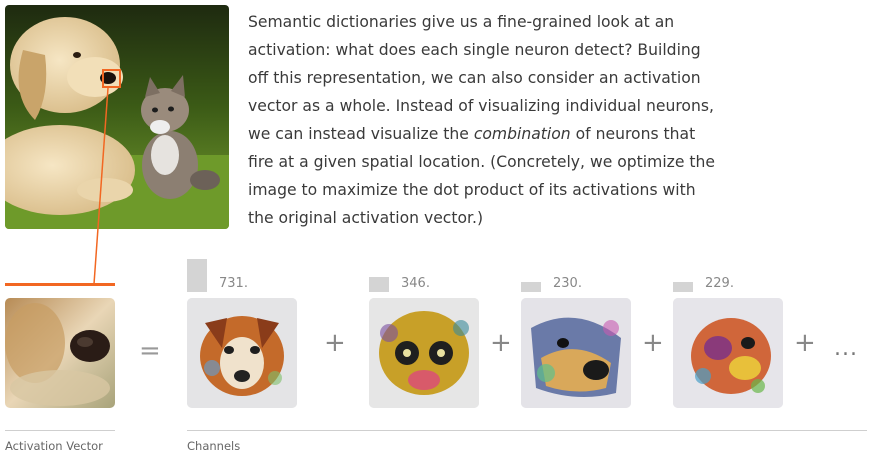  I want to click on channel-number: 230., so click(567, 283).